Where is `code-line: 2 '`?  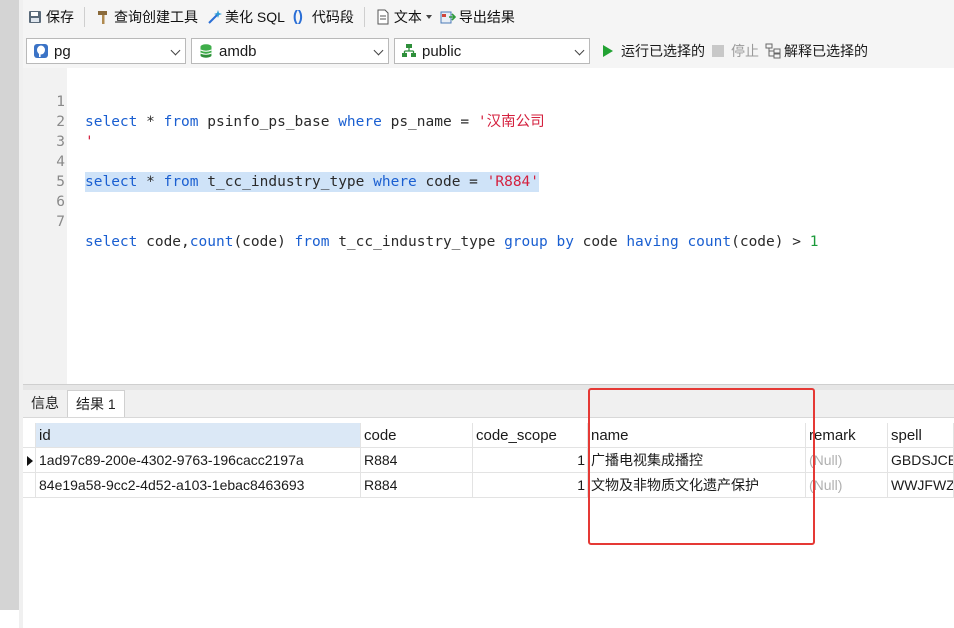 code-line: 2 ' is located at coordinates (488, 121).